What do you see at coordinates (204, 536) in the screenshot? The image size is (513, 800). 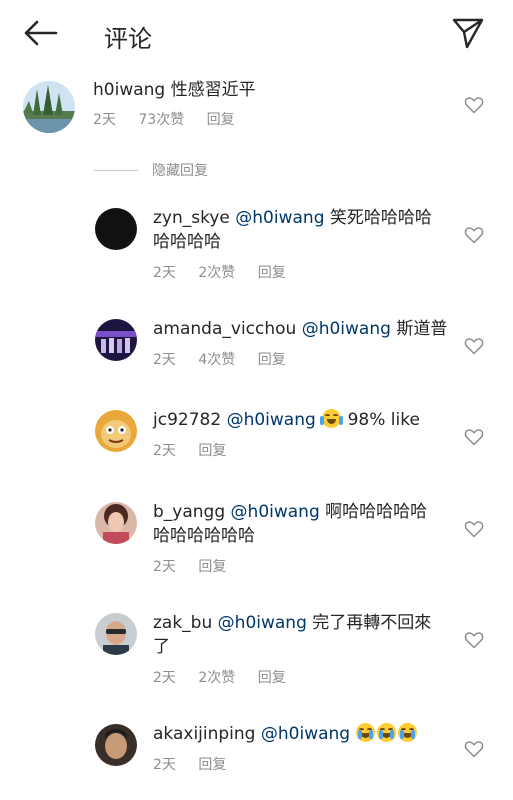 I see `comment-body-continued: 哈哈哈哈哈哈` at bounding box center [204, 536].